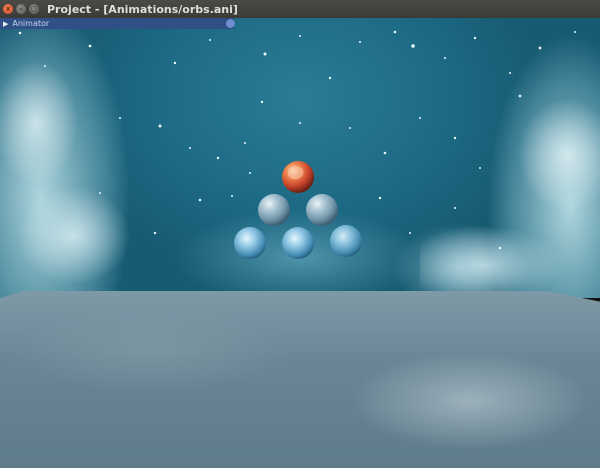 This screenshot has width=600, height=468. I want to click on animator-scrubber-handle, so click(230, 23).